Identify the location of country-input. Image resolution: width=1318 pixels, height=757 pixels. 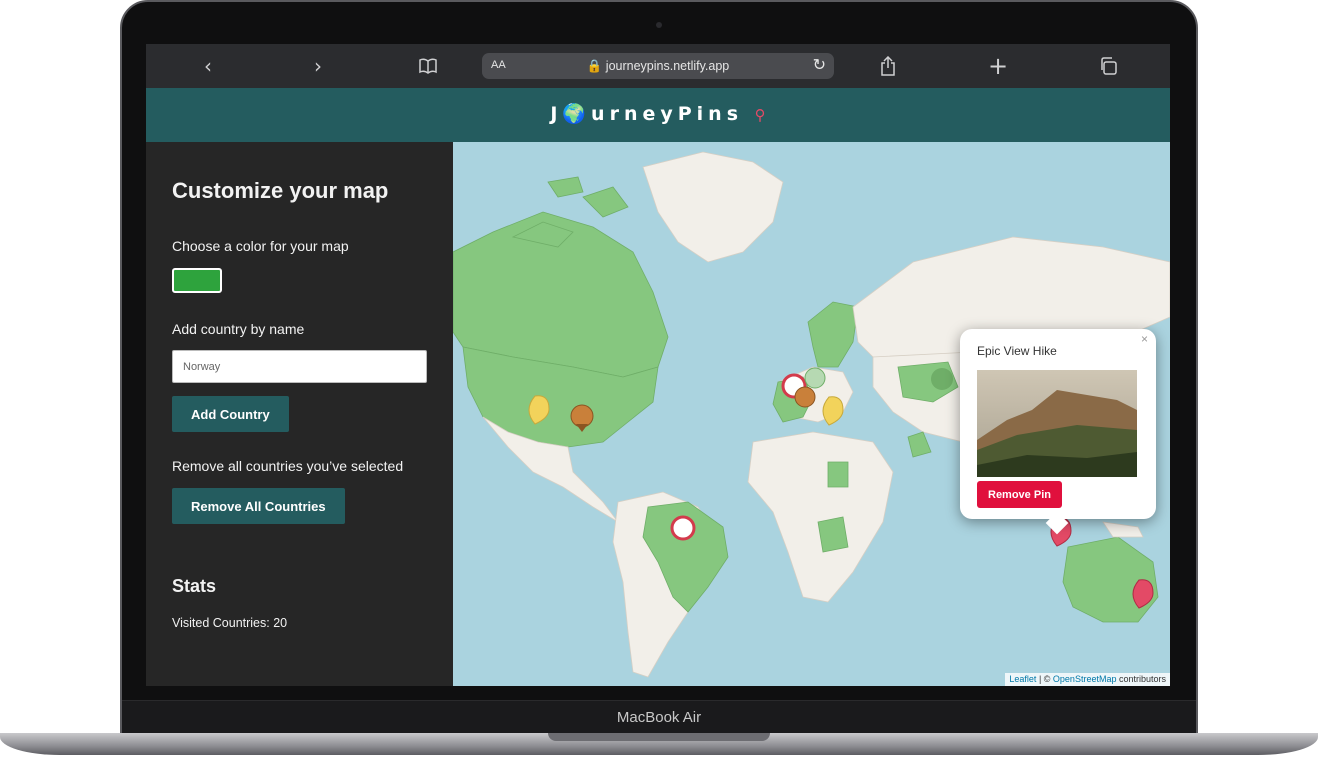
(299, 366).